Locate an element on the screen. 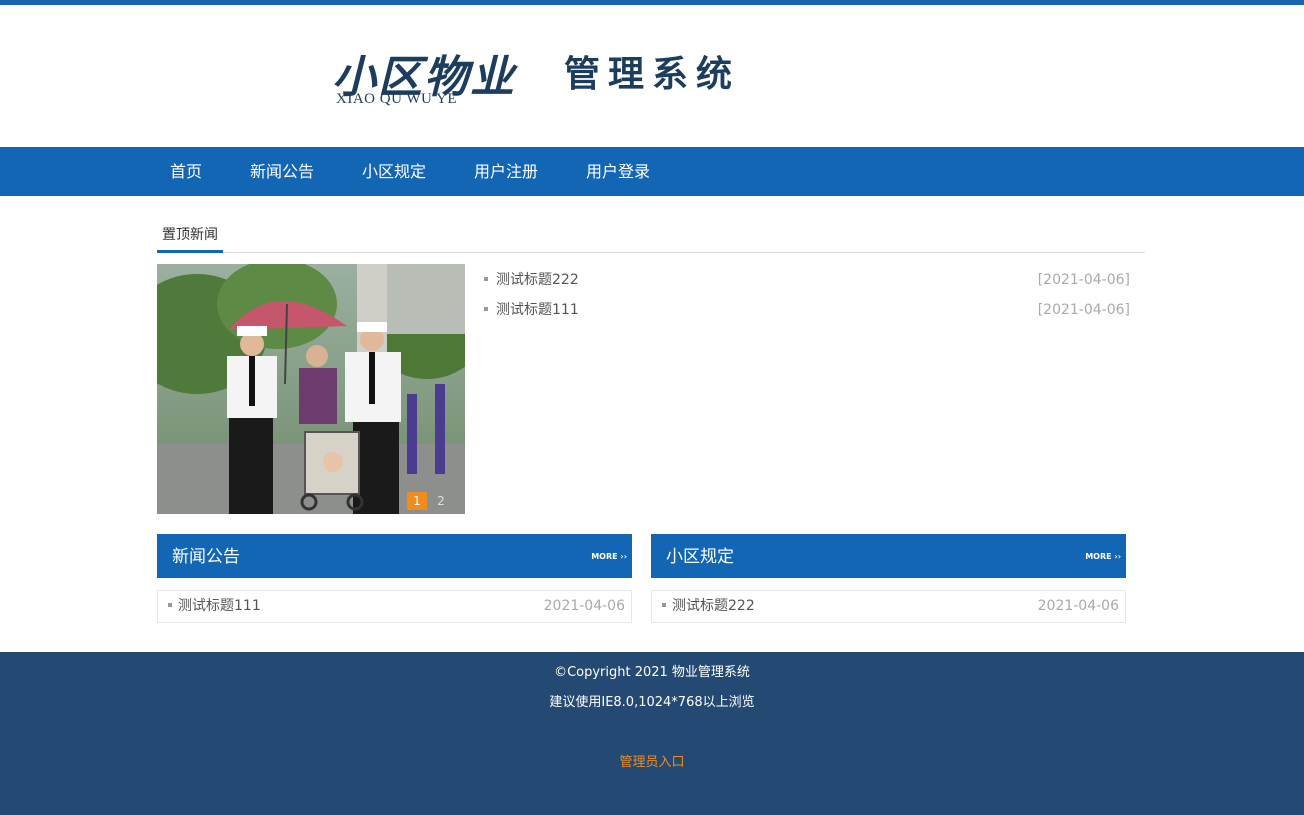 The image size is (1304, 815). rules-box-title: 小区规定 is located at coordinates (700, 557).